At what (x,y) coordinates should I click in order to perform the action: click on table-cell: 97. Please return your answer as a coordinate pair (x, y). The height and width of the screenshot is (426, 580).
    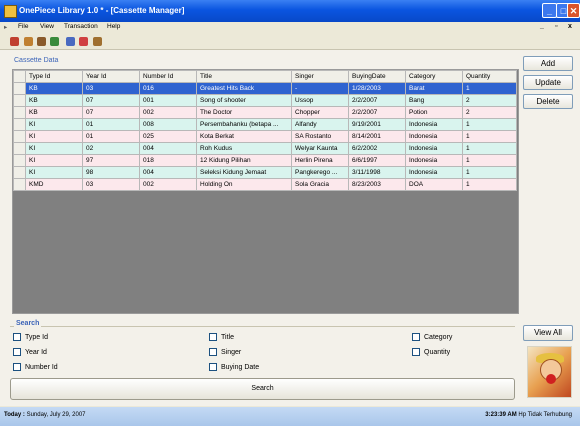
    Looking at the image, I should click on (111, 160).